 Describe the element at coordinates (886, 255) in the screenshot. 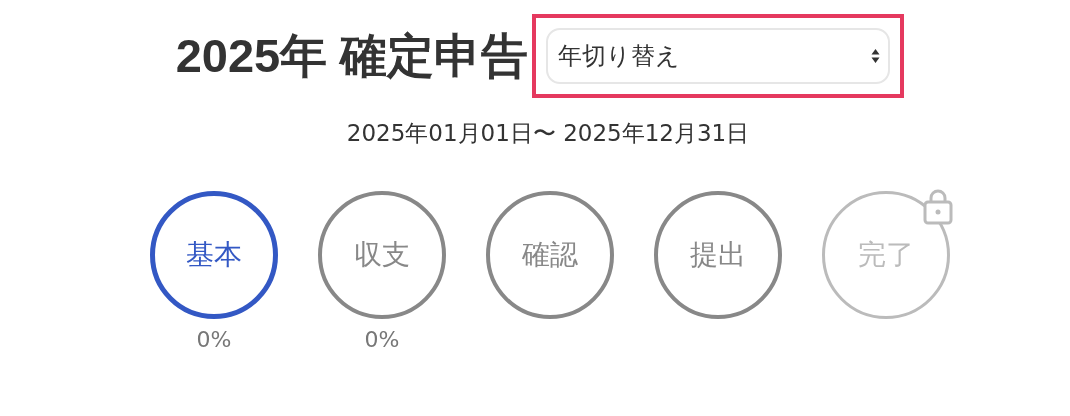

I see `step-button: 完了` at that location.